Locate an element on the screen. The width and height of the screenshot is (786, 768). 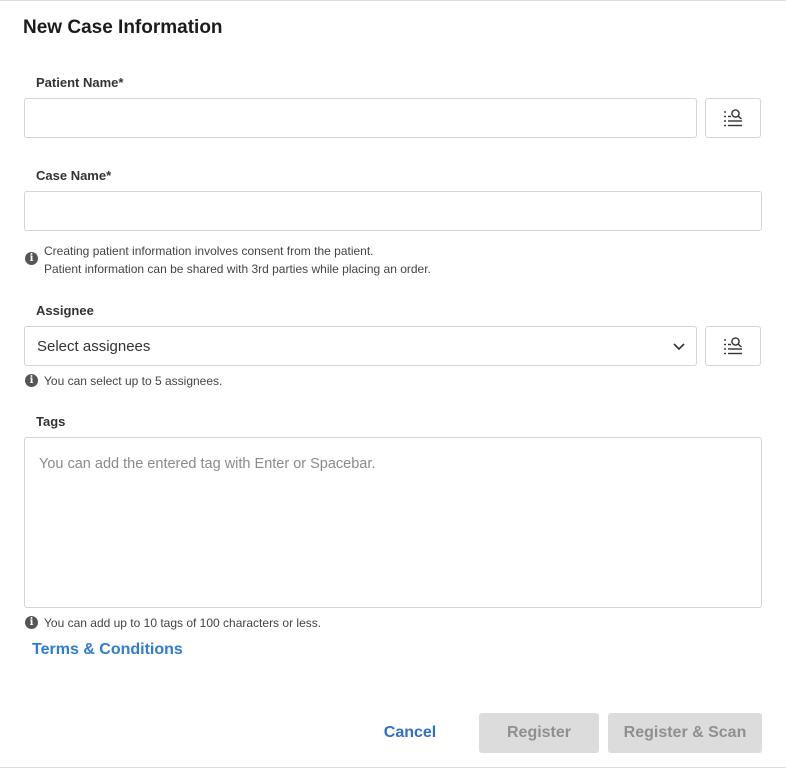
cancel-button: Cancel is located at coordinates (410, 733).